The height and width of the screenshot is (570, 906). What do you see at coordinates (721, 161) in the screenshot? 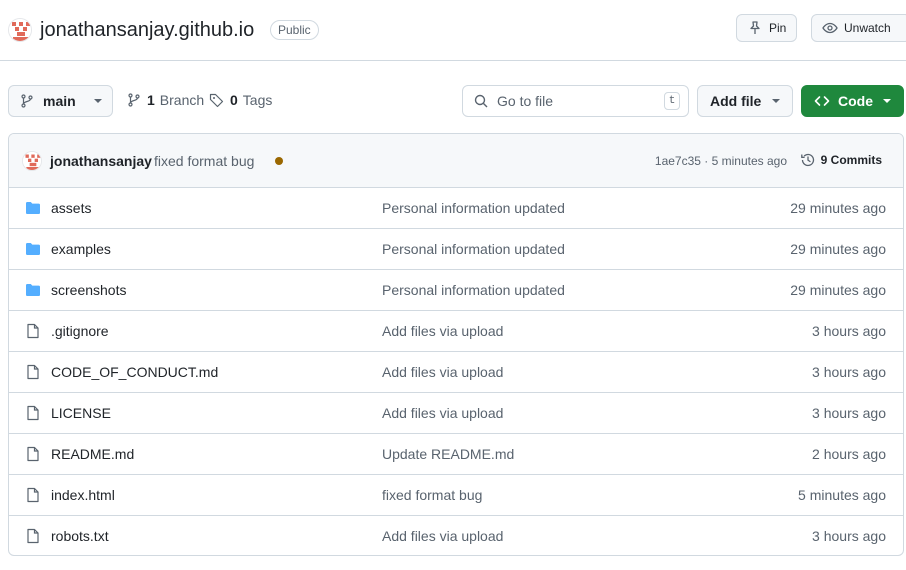
I see `commit-meta: 1ae7c35 · 5 minutes ago` at bounding box center [721, 161].